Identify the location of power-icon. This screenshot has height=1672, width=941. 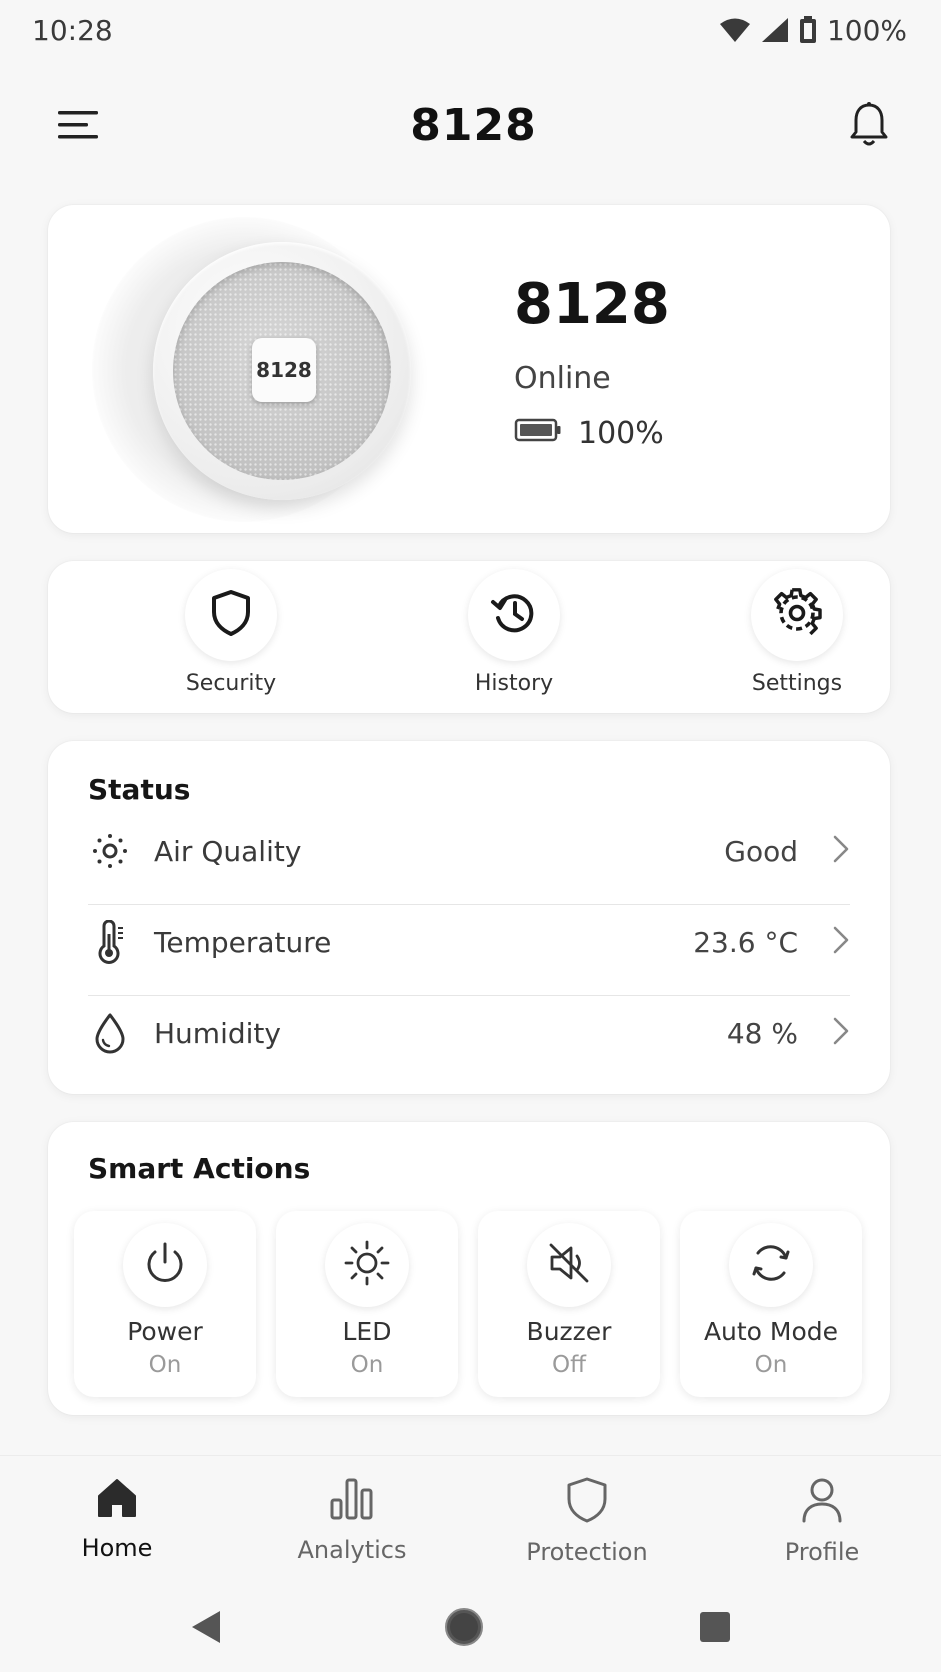
(165, 1265).